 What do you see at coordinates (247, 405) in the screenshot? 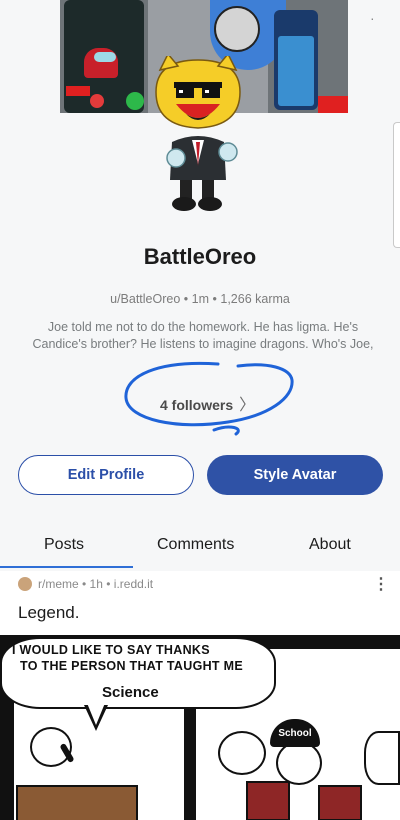
I see `chevron-right-icon: 〉` at bounding box center [247, 405].